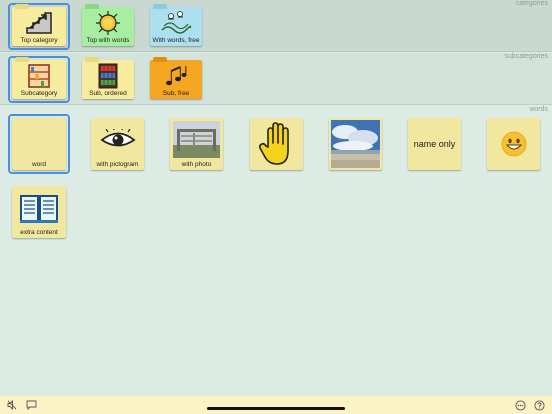 The height and width of the screenshot is (414, 552). What do you see at coordinates (176, 40) in the screenshot?
I see `category-label: With words, free` at bounding box center [176, 40].